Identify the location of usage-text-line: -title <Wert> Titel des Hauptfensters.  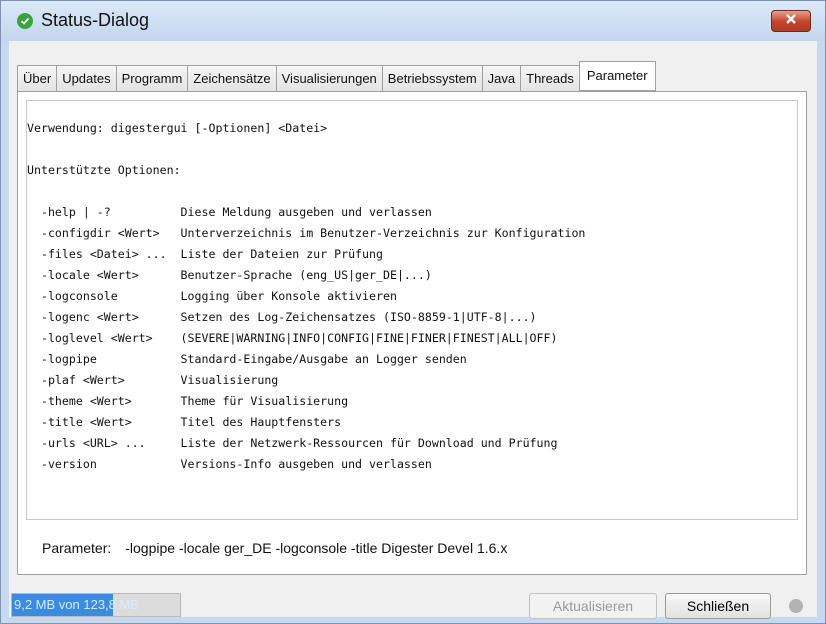
(184, 422).